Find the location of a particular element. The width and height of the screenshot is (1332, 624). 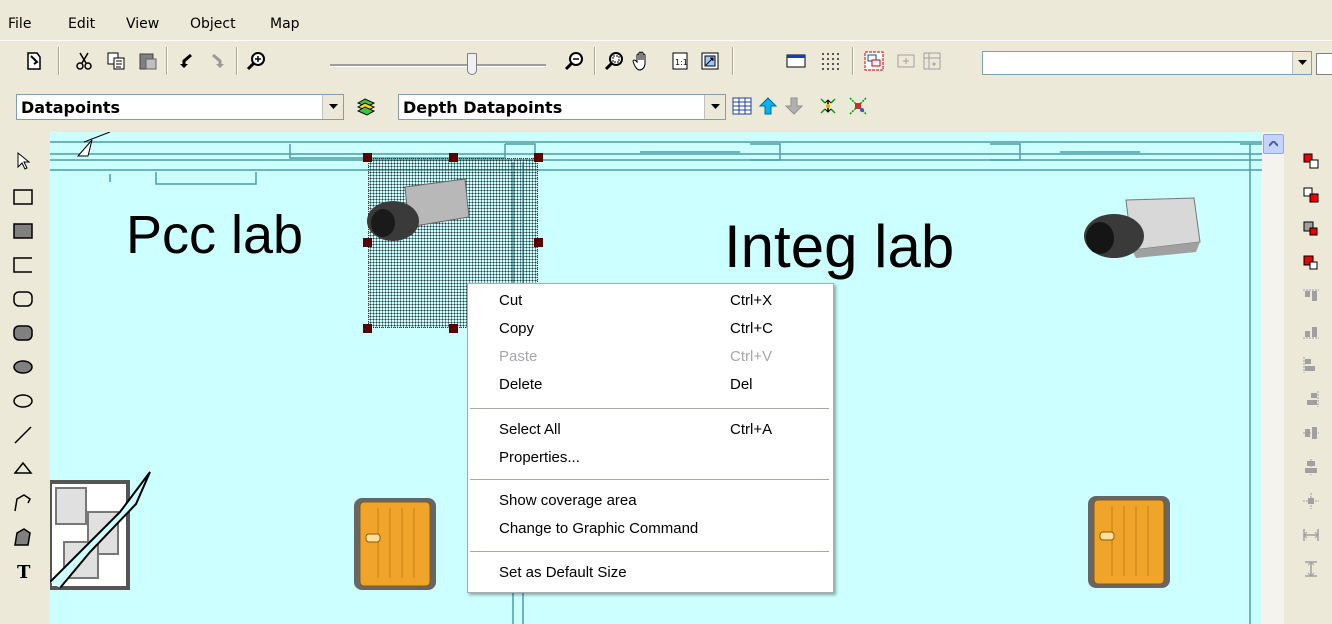

align-top-icon is located at coordinates (1311, 297).